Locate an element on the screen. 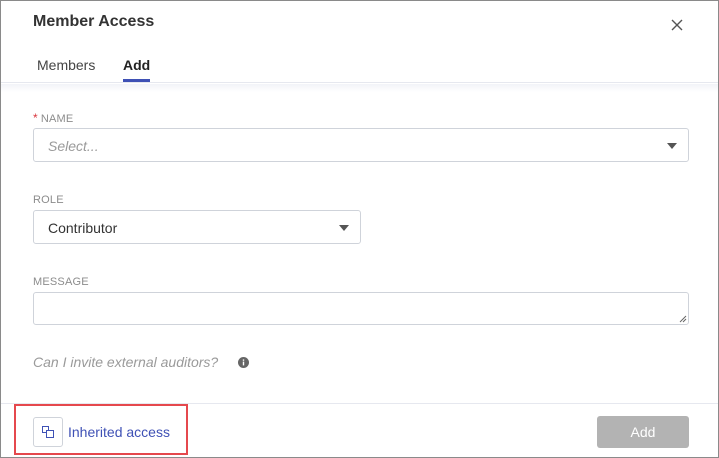  close-button is located at coordinates (677, 25).